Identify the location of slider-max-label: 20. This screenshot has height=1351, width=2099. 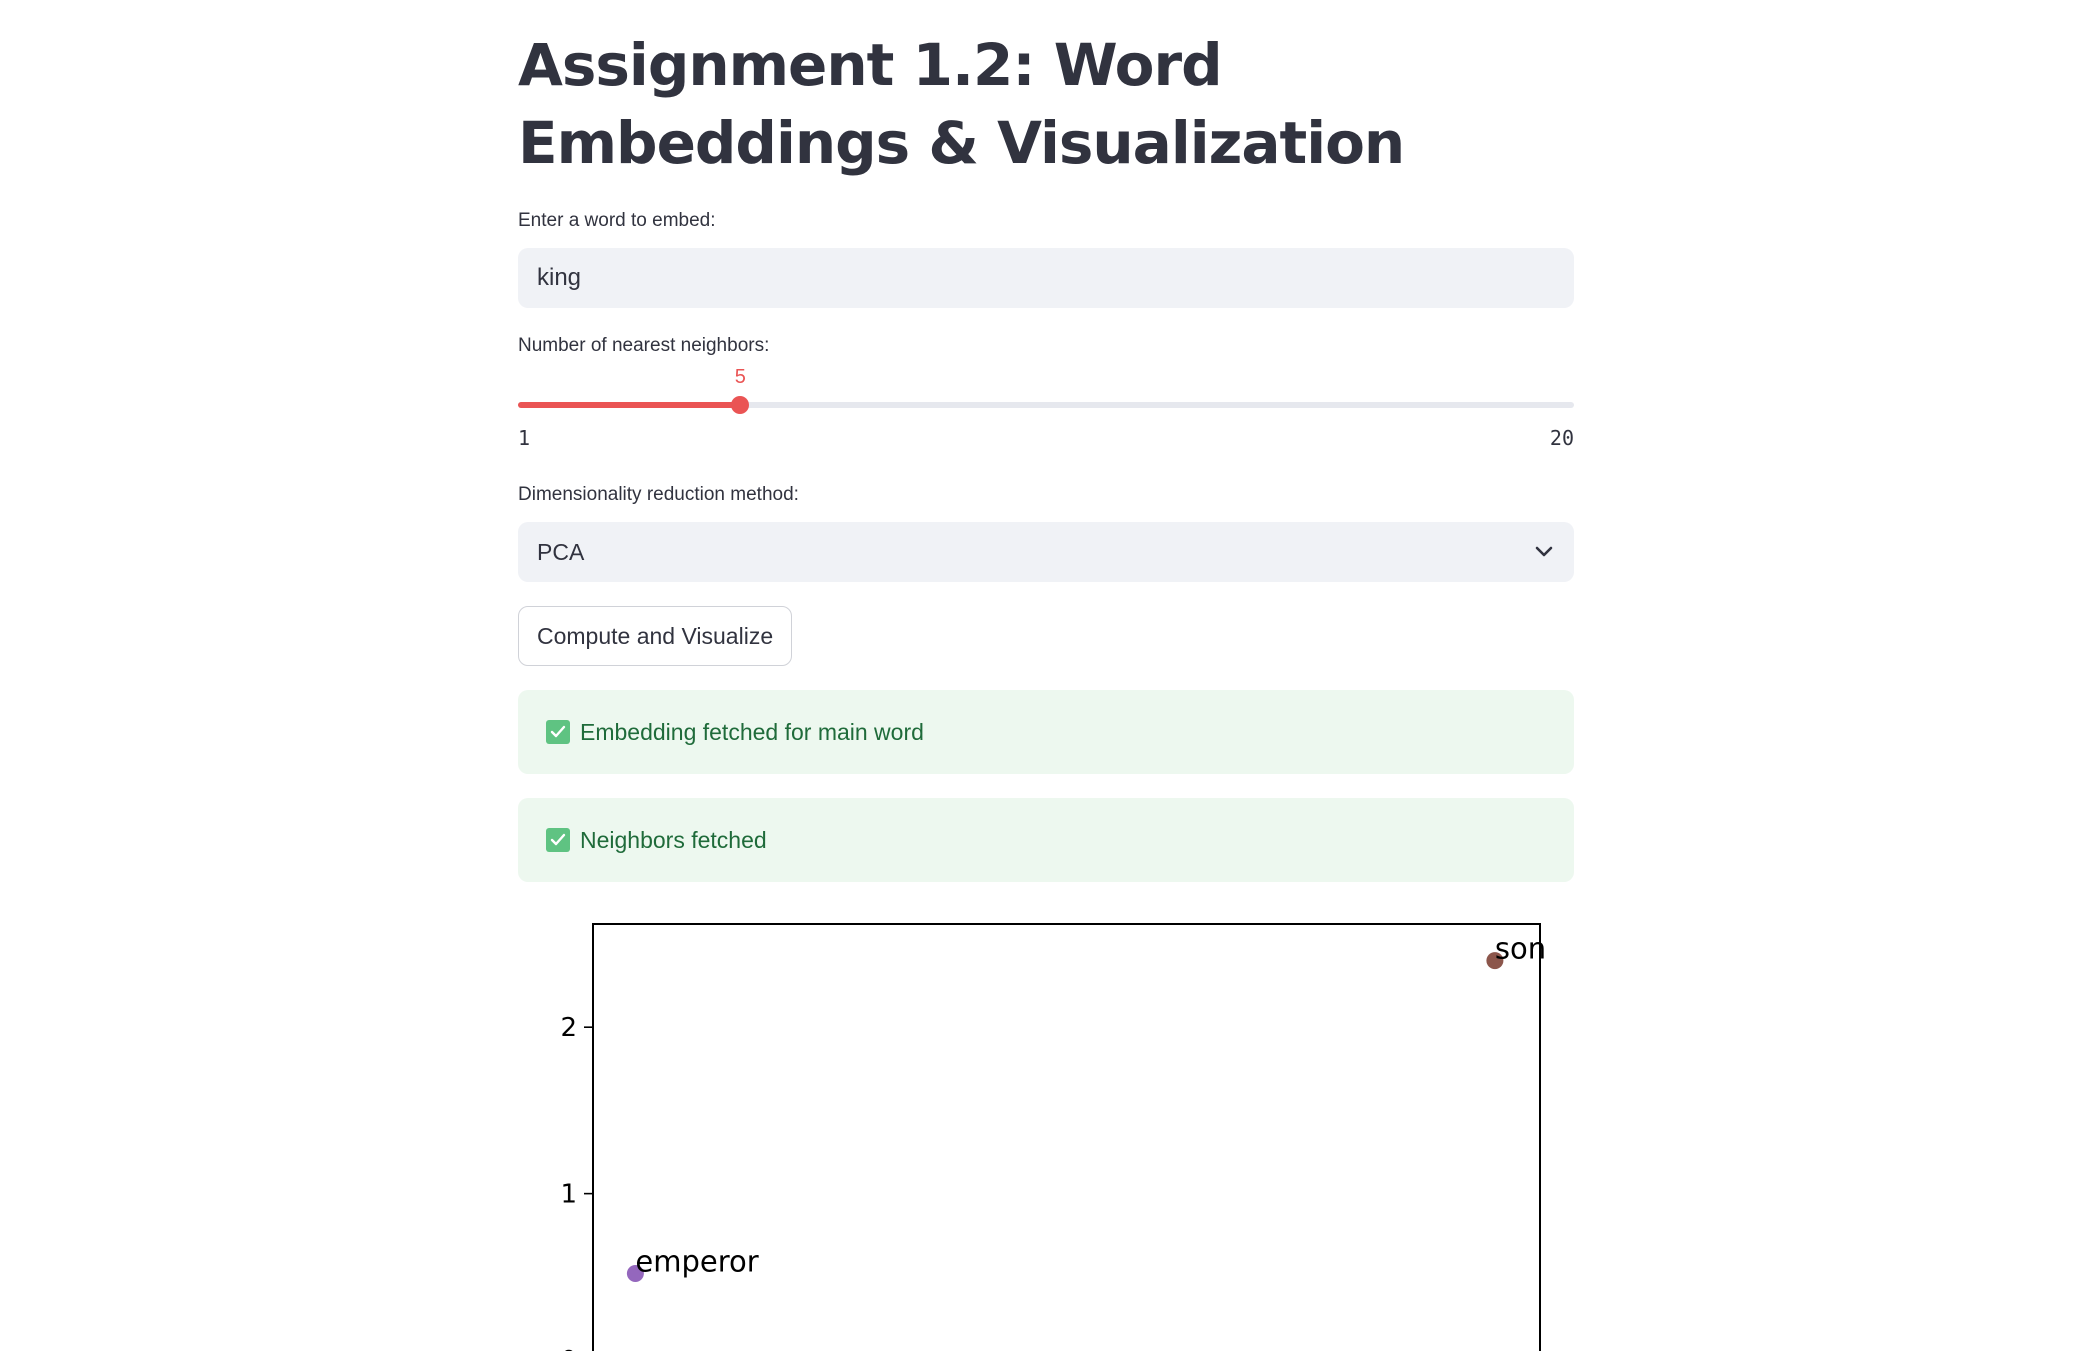
(1561, 438).